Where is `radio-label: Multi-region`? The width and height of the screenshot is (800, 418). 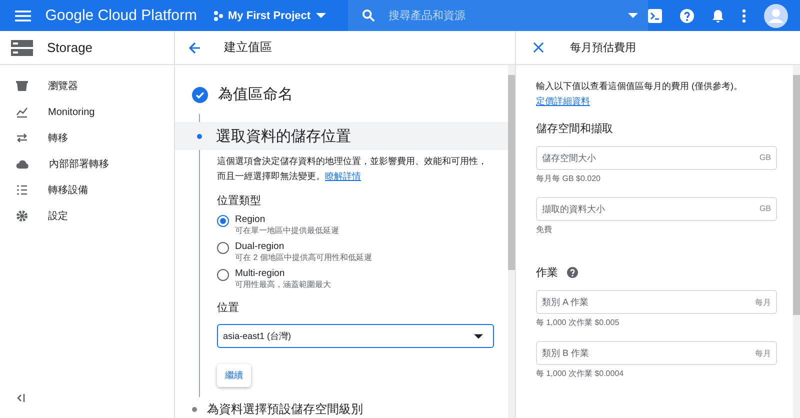 radio-label: Multi-region is located at coordinates (260, 273).